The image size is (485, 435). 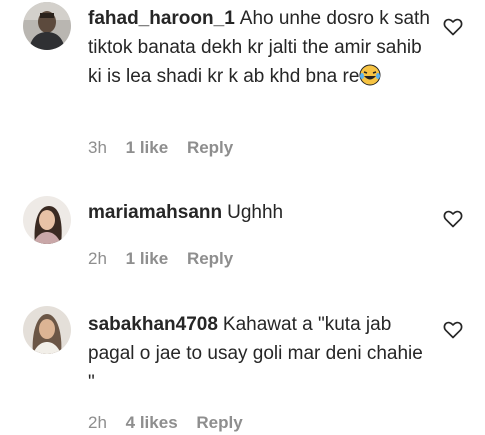 What do you see at coordinates (370, 75) in the screenshot?
I see `laughing-tears-icon` at bounding box center [370, 75].